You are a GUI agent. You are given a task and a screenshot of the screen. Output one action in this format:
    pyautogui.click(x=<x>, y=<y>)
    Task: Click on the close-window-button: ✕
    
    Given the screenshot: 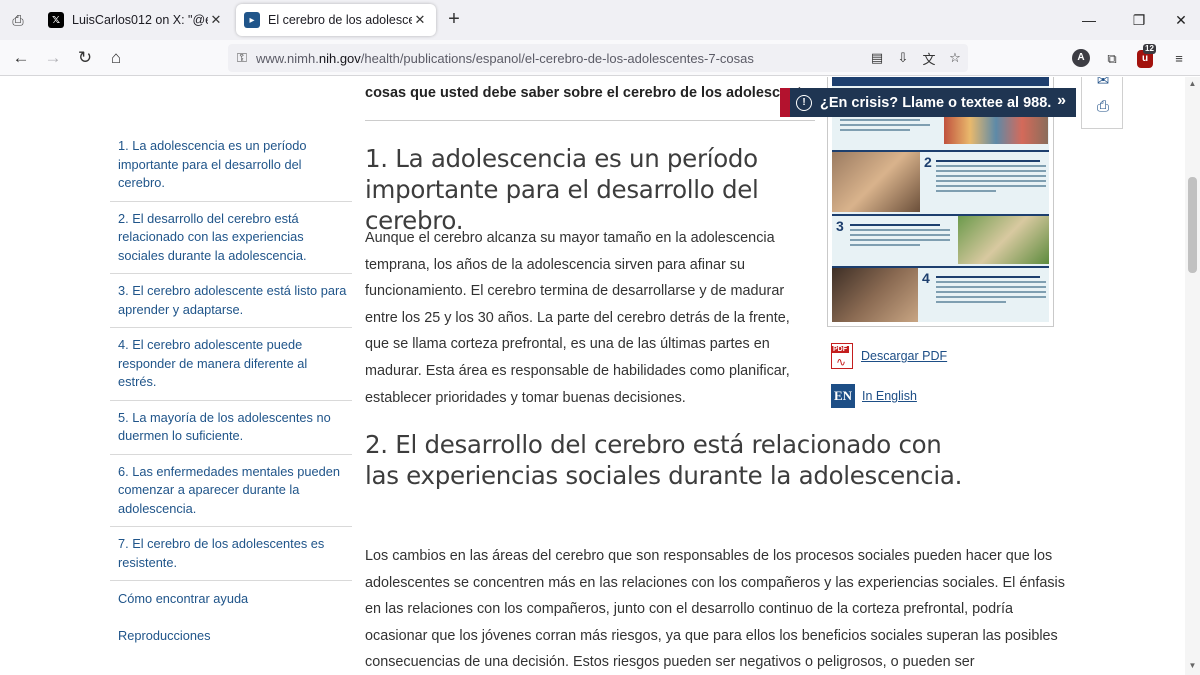 What is the action you would take?
    pyautogui.click(x=1181, y=20)
    